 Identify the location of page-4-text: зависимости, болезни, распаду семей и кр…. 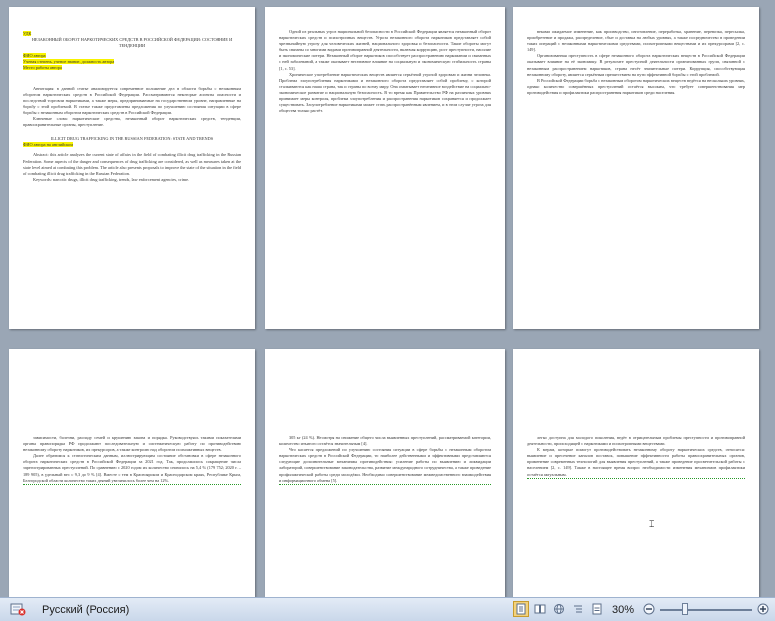
(132, 460).